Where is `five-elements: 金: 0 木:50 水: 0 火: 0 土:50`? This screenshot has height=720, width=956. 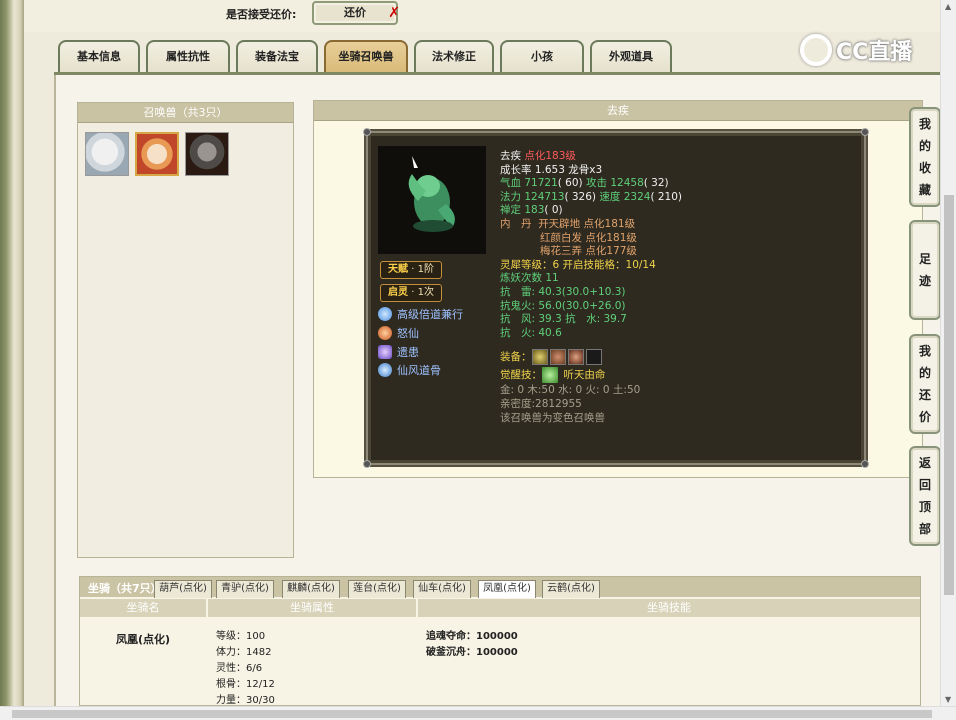
five-elements: 金: 0 木:50 水: 0 火: 0 土:50 is located at coordinates (570, 390).